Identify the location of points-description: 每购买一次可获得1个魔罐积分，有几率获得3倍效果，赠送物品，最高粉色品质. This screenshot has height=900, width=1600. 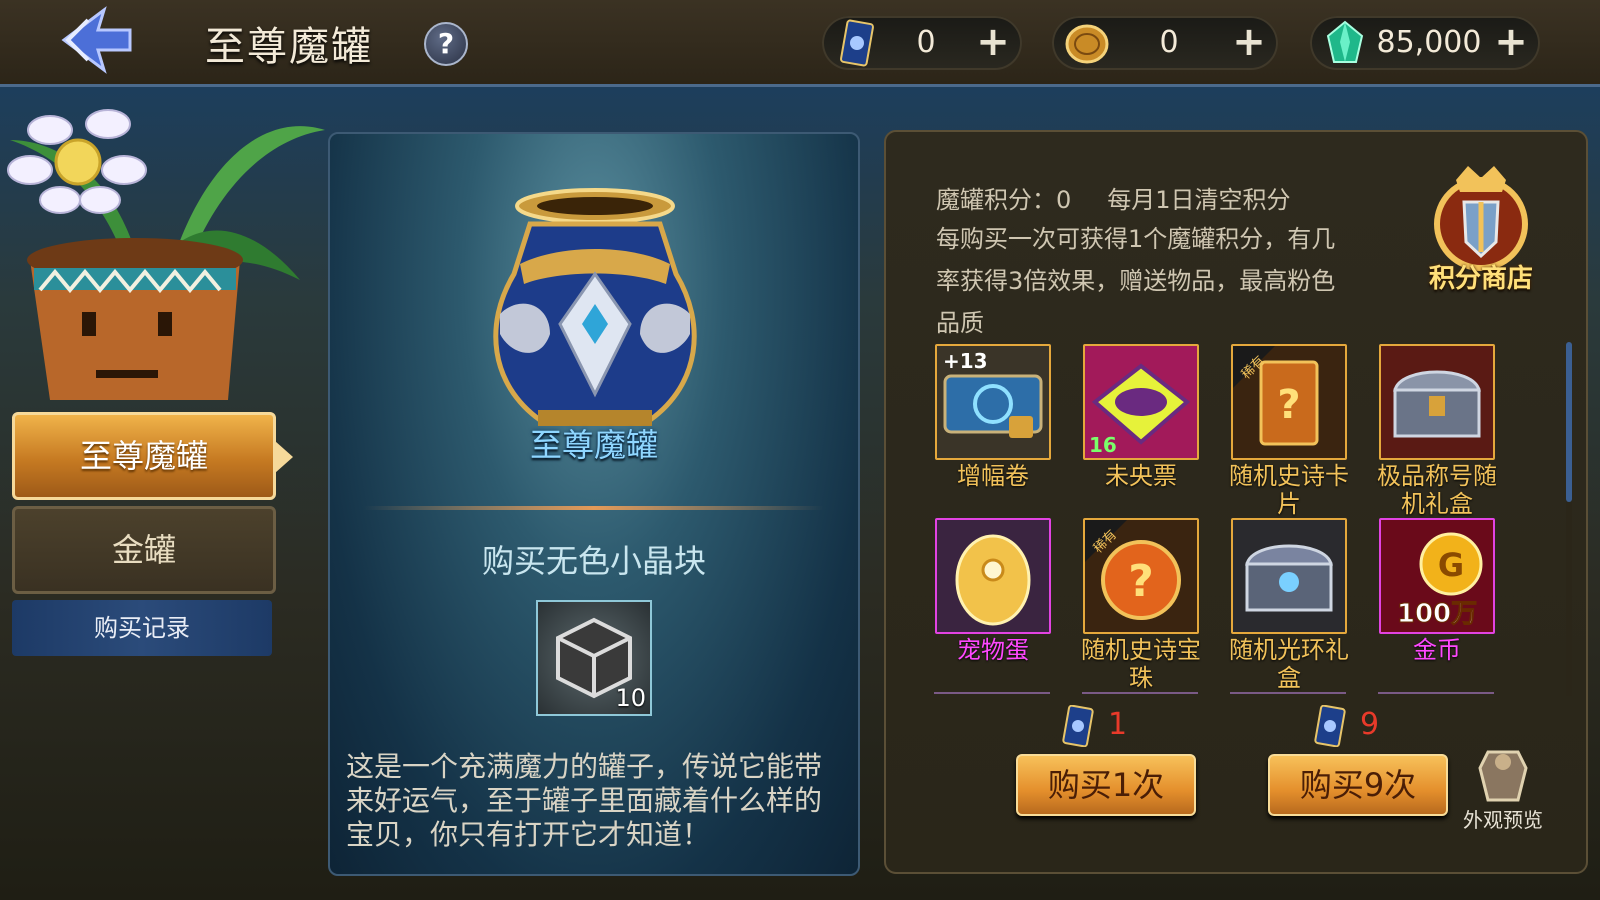
(1136, 281).